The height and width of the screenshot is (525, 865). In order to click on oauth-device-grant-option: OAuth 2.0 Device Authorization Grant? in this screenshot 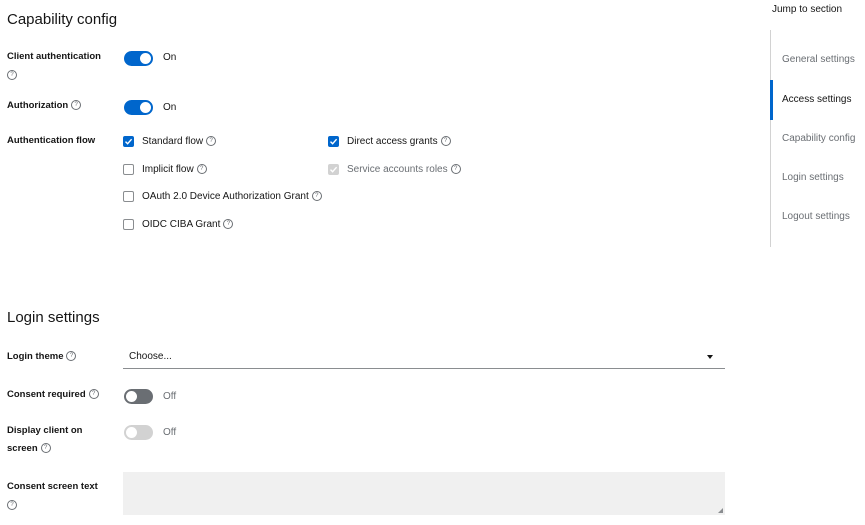, I will do `click(232, 196)`.